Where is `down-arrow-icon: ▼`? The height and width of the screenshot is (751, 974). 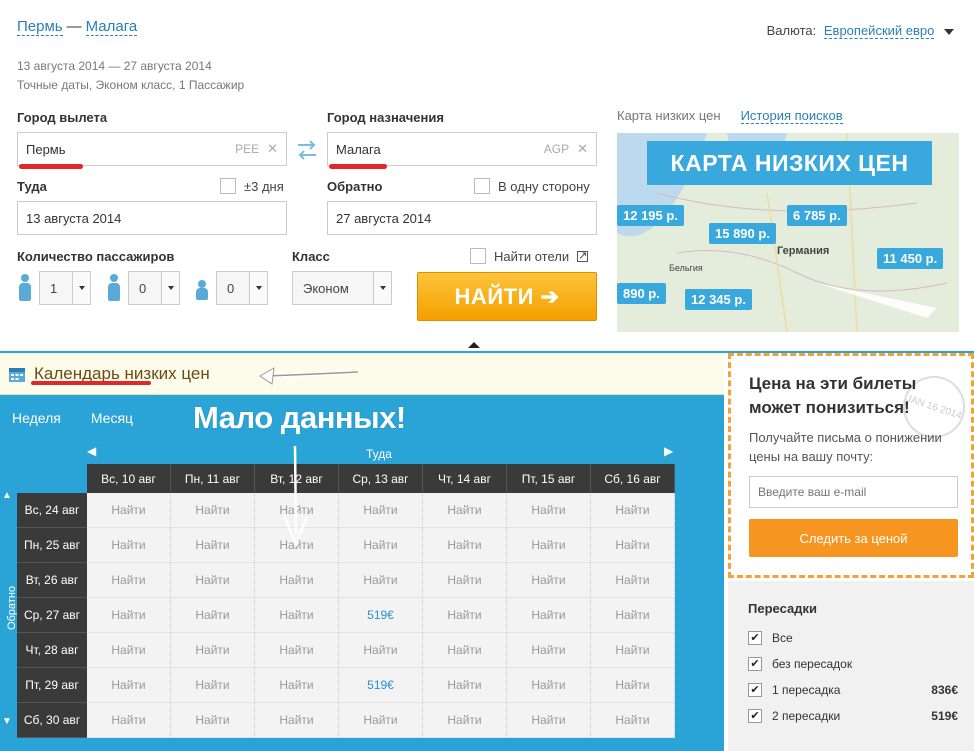 down-arrow-icon: ▼ is located at coordinates (7, 721).